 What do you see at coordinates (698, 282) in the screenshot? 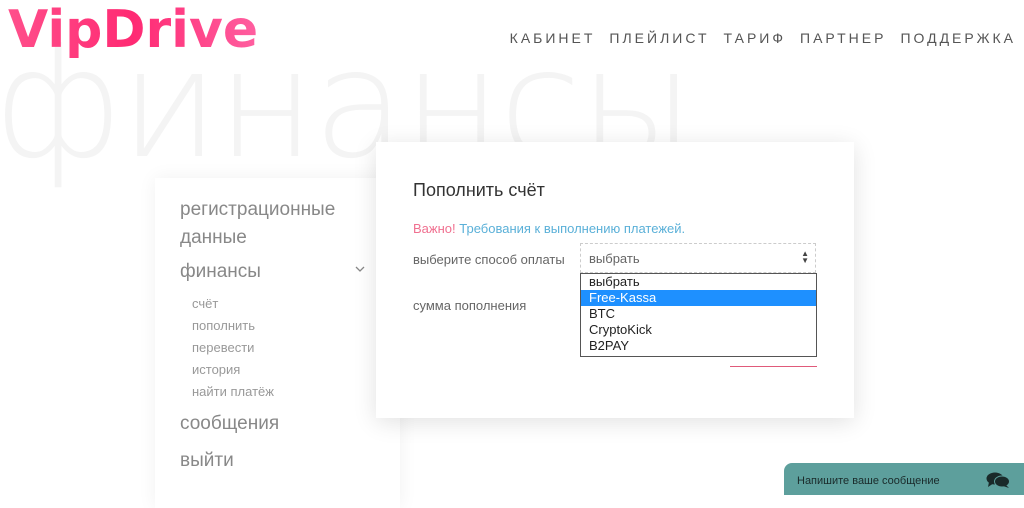
I see `option-choose: выбрать` at bounding box center [698, 282].